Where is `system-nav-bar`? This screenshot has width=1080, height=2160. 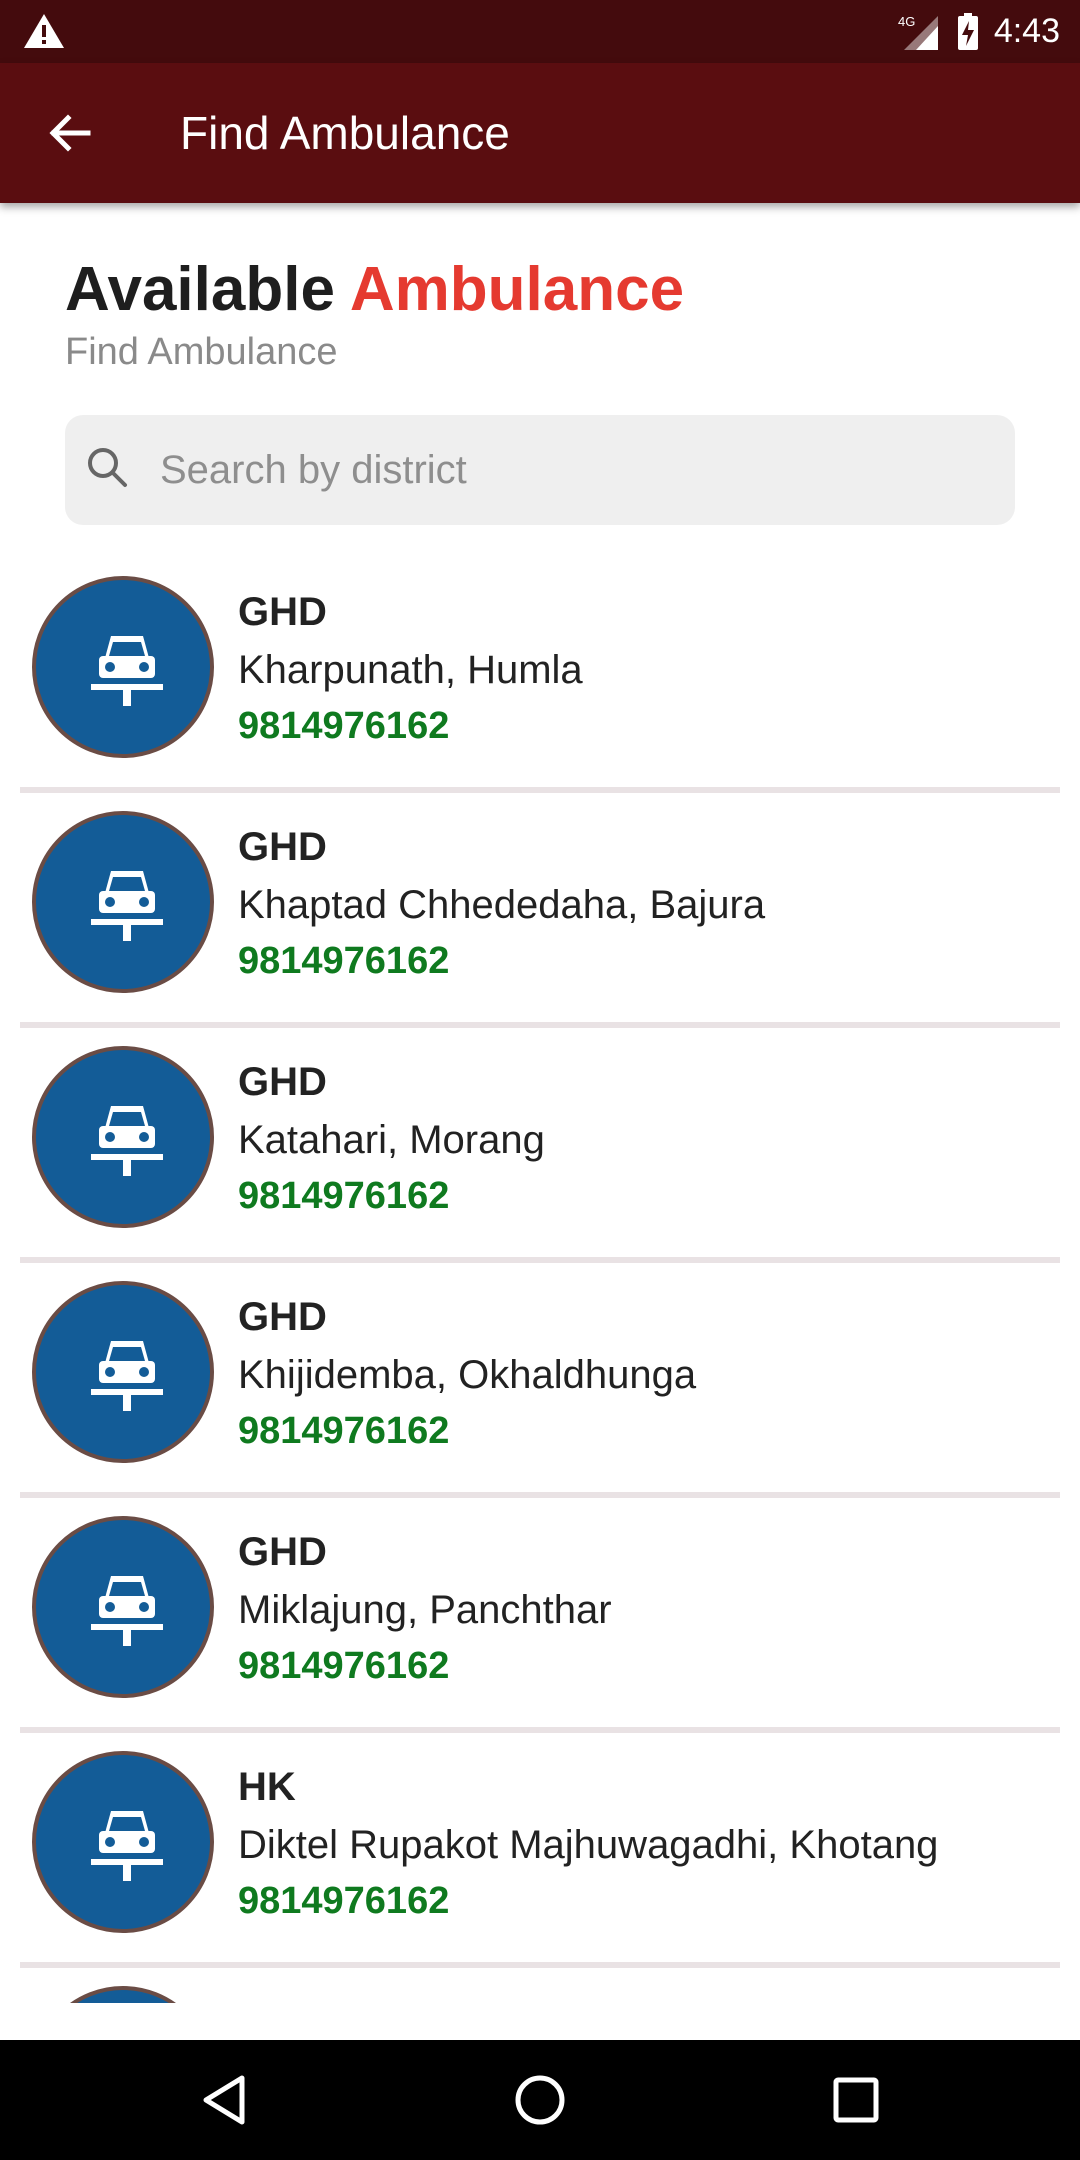 system-nav-bar is located at coordinates (540, 2100).